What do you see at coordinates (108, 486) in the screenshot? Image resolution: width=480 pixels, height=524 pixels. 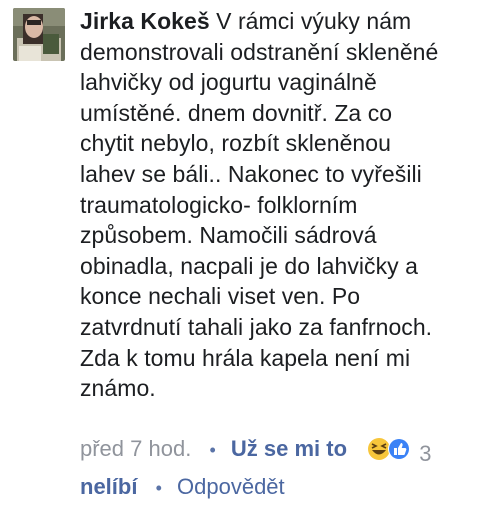 I see `unlike-link-part2: nelíbí` at bounding box center [108, 486].